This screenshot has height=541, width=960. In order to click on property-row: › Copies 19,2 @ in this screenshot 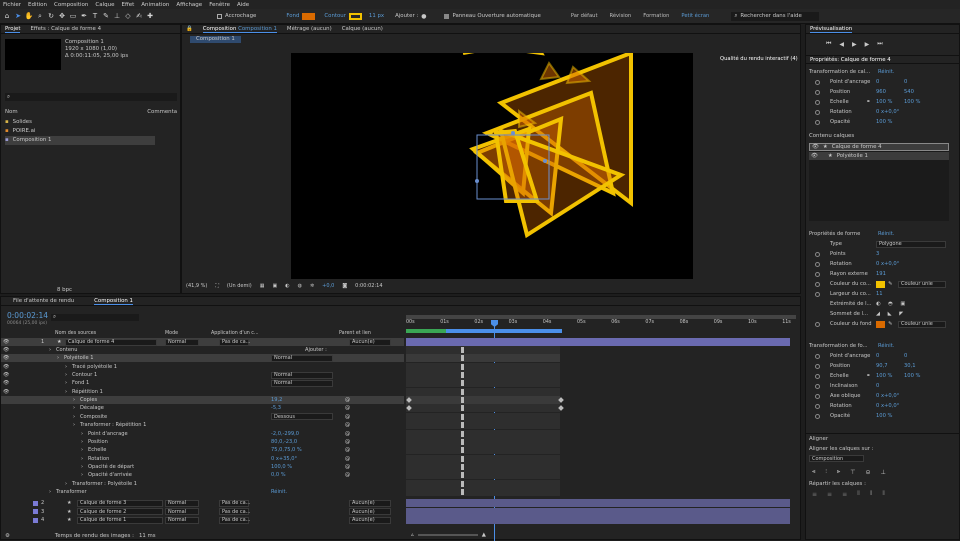, I will do `click(202, 400)`.